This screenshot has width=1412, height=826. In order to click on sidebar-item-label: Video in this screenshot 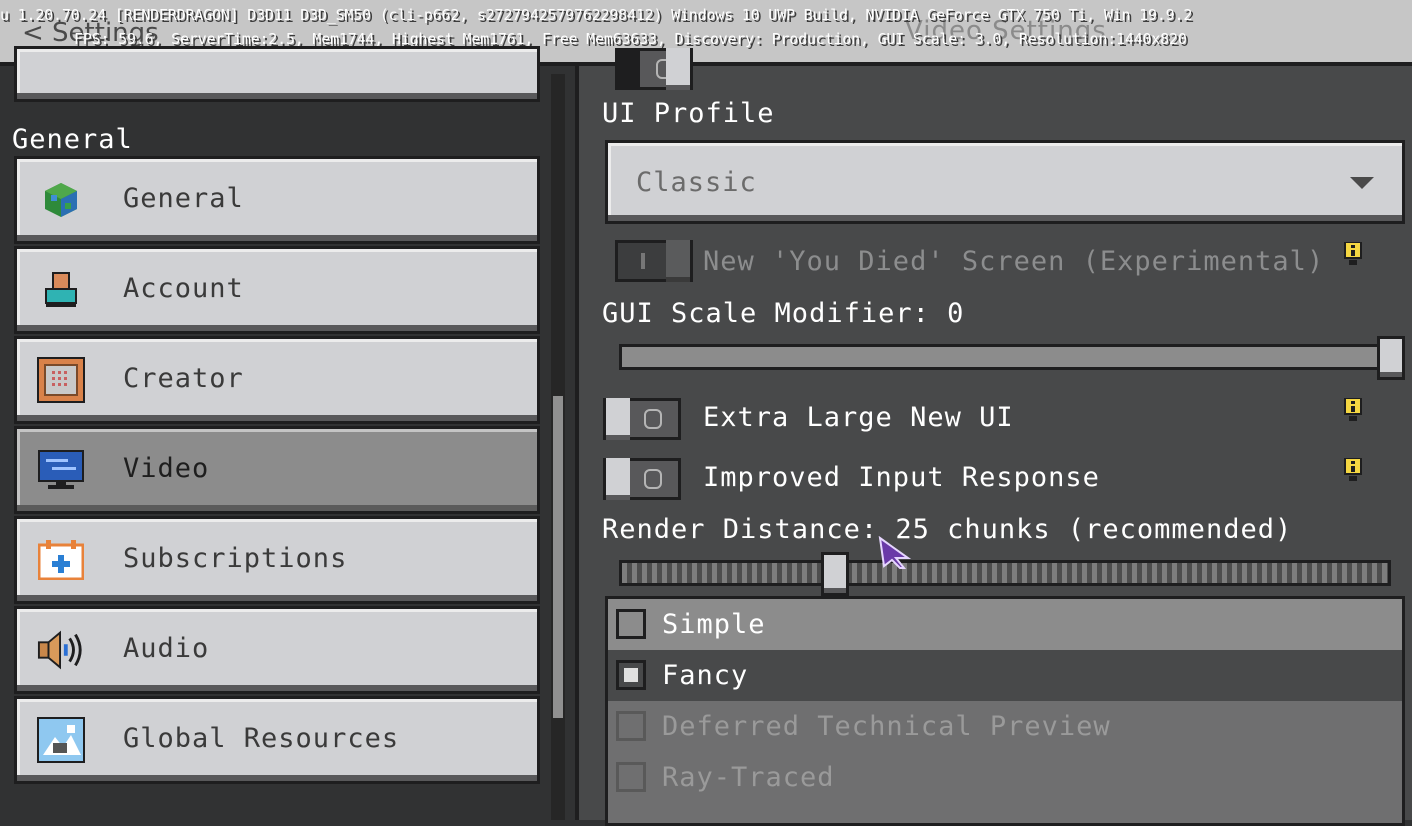, I will do `click(166, 468)`.